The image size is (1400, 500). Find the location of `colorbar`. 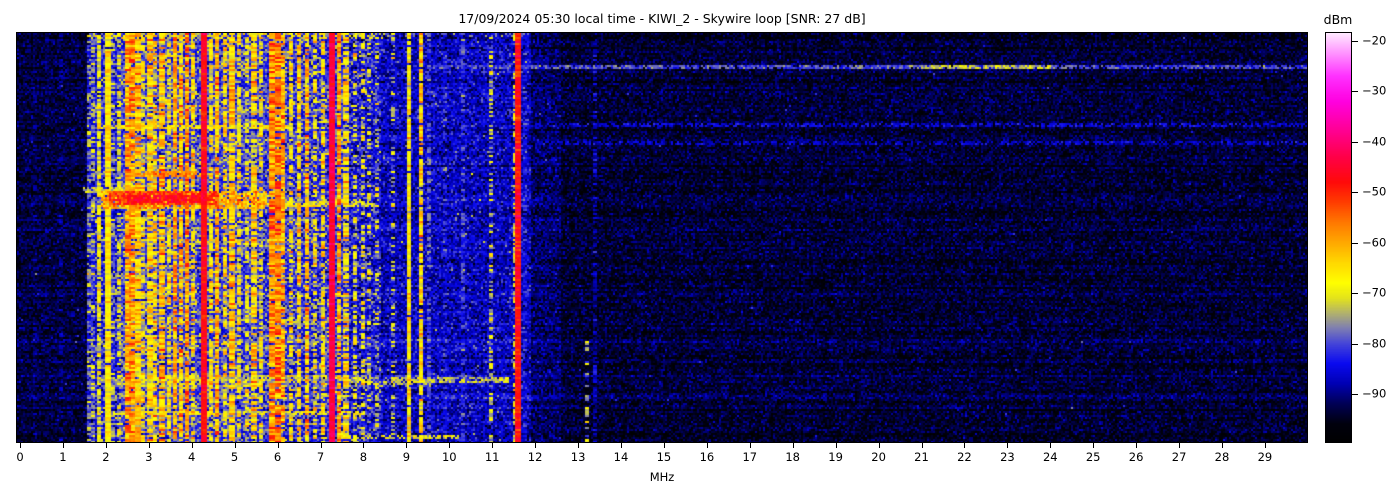

colorbar is located at coordinates (1338, 237).